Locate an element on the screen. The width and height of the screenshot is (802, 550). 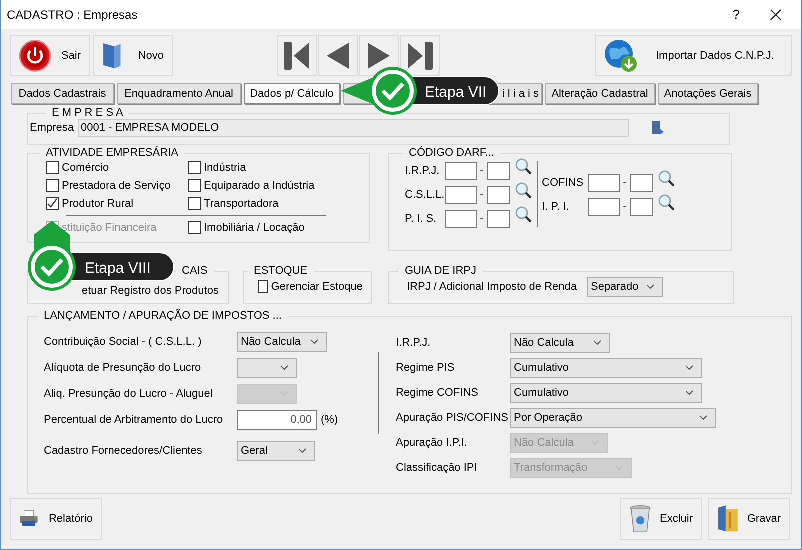
step-tooltip: Etapa VII is located at coordinates (421, 91).